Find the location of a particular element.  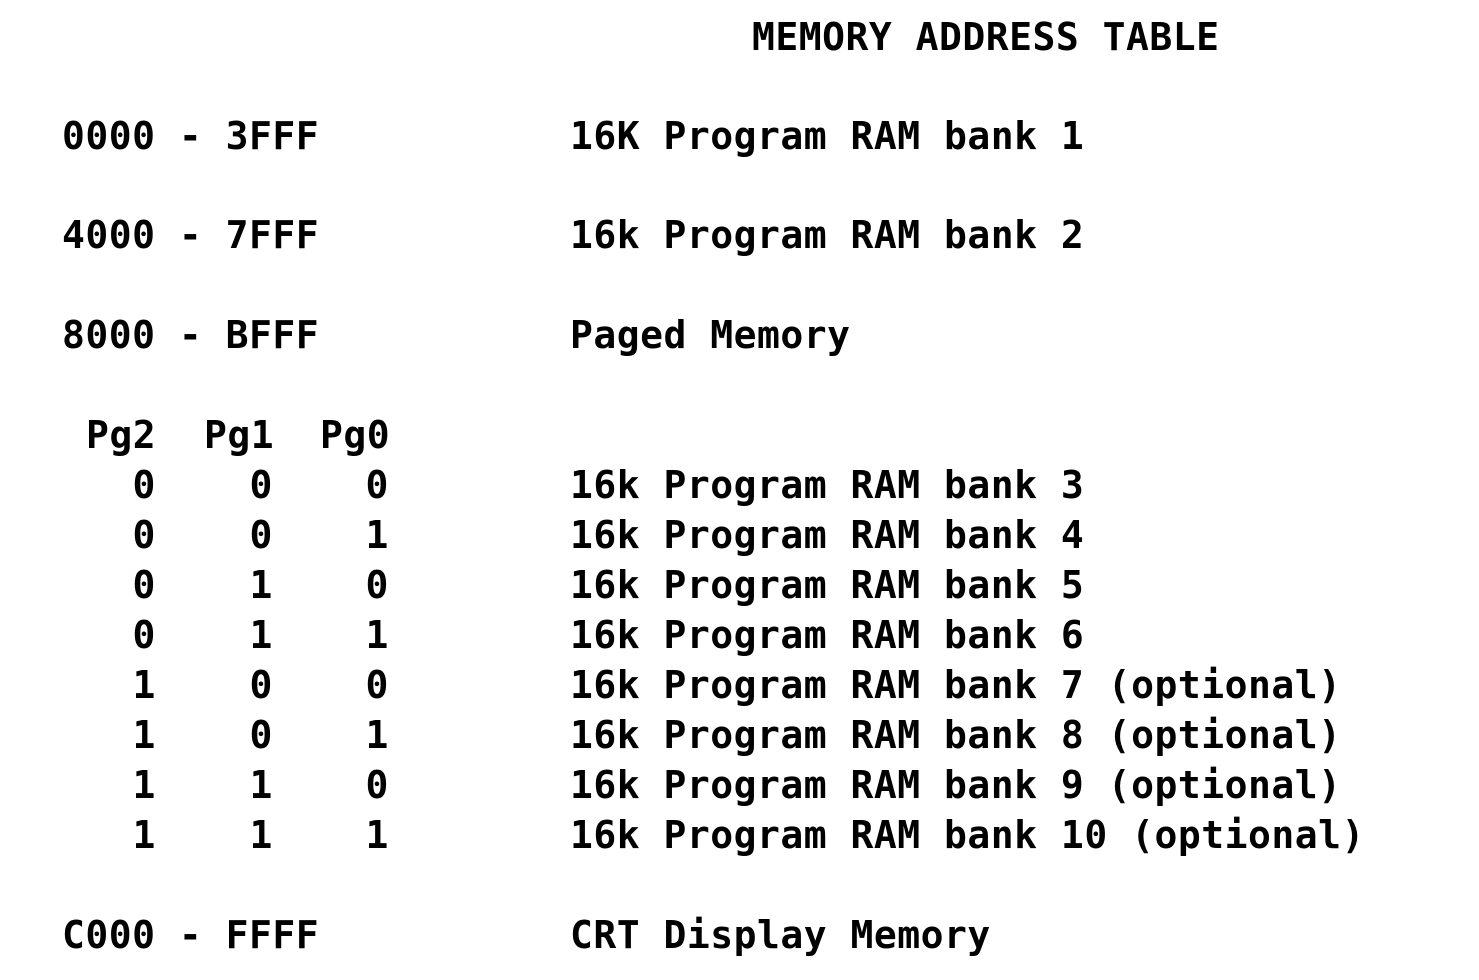

page-bit-header: Pg0 is located at coordinates (355, 435).